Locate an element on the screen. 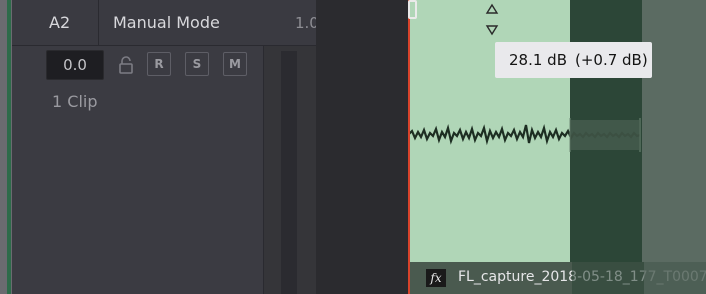 The width and height of the screenshot is (706, 294). mute-button: M is located at coordinates (235, 64).